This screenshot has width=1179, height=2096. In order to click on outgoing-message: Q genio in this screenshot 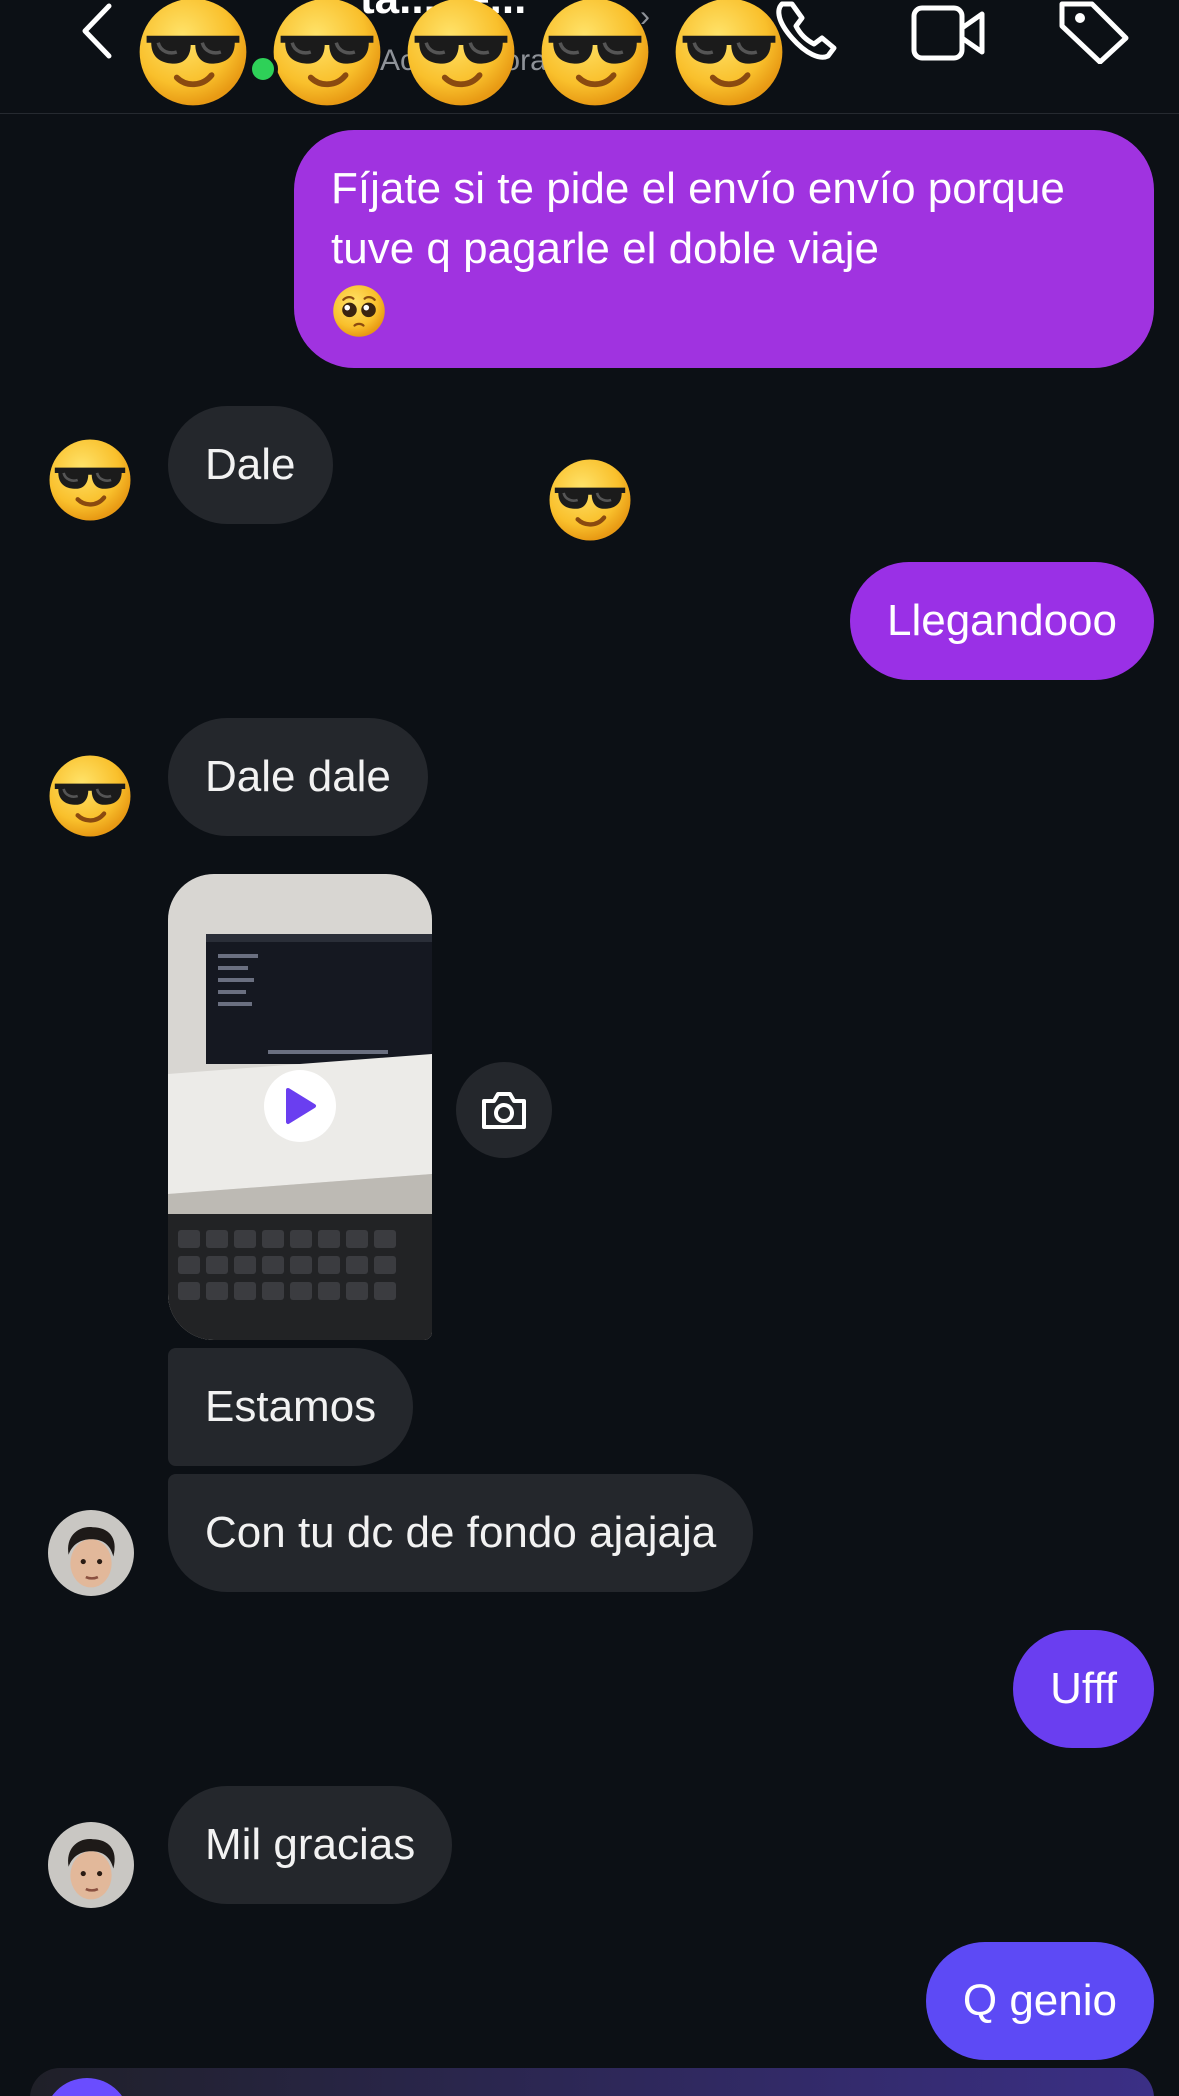, I will do `click(1039, 2001)`.